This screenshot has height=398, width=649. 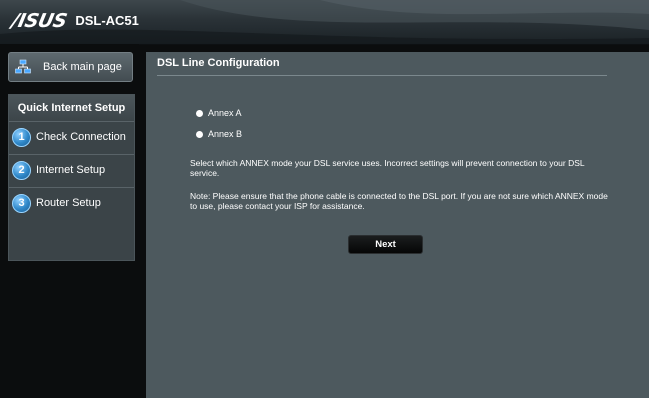 What do you see at coordinates (382, 75) in the screenshot?
I see `title-divider` at bounding box center [382, 75].